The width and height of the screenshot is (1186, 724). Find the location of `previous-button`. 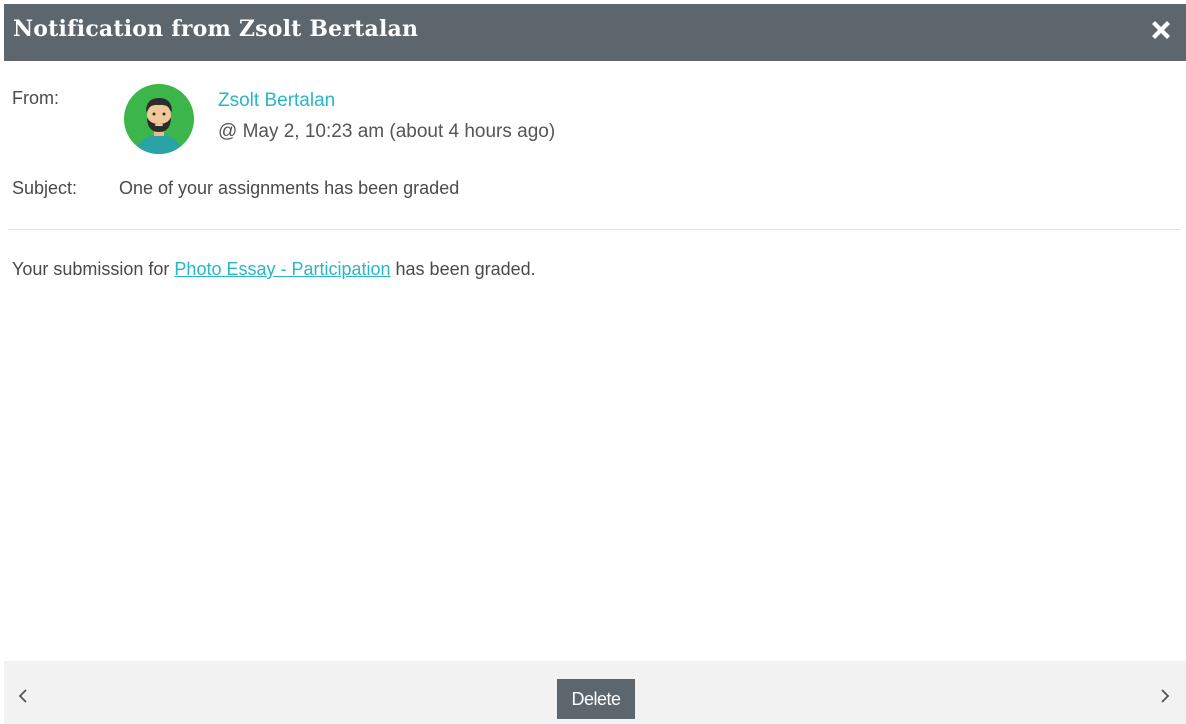

previous-button is located at coordinates (23, 696).